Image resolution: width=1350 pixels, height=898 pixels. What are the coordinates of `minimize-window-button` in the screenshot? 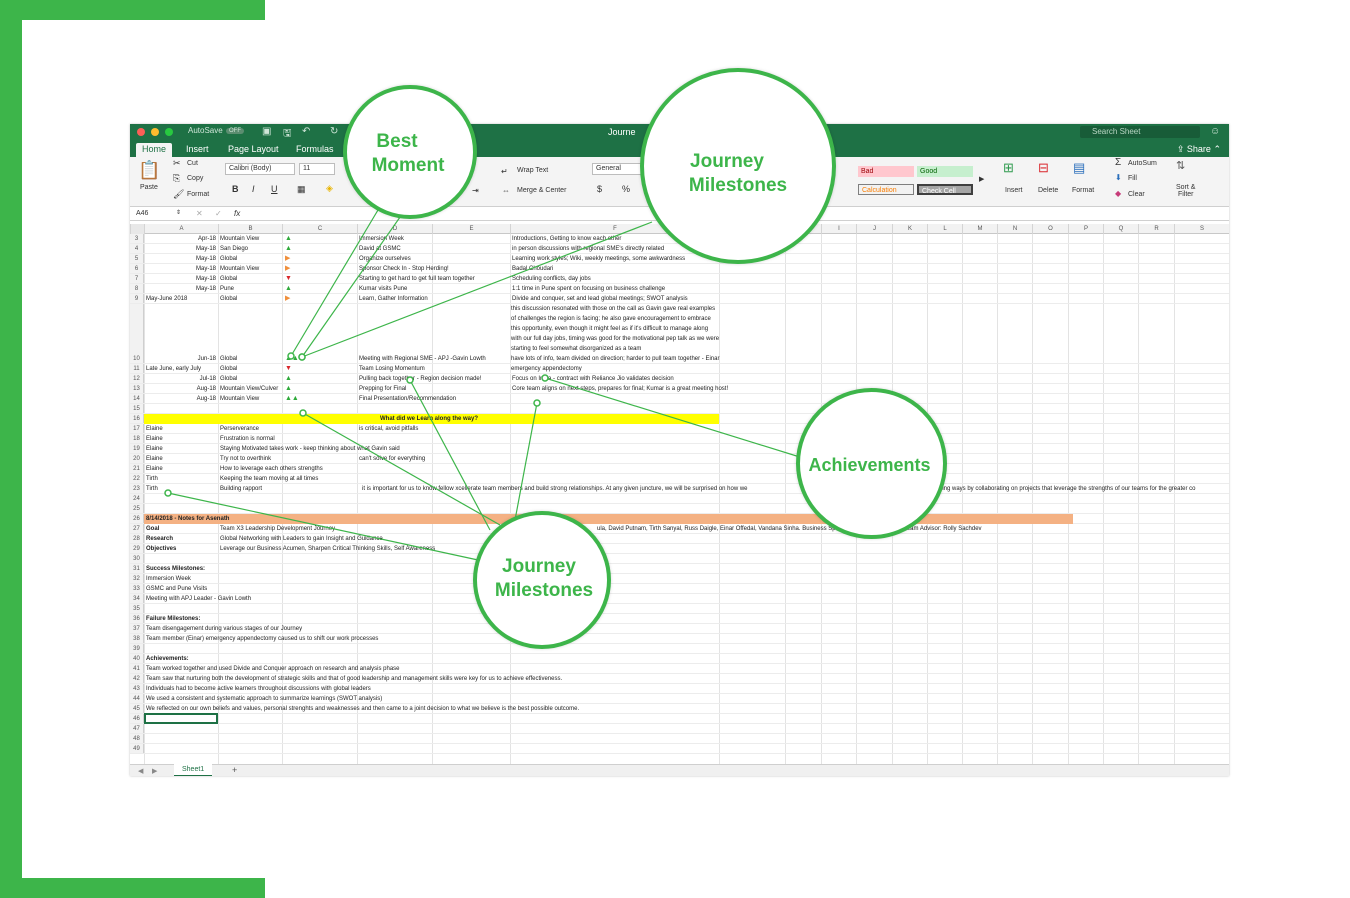 It's located at (155, 132).